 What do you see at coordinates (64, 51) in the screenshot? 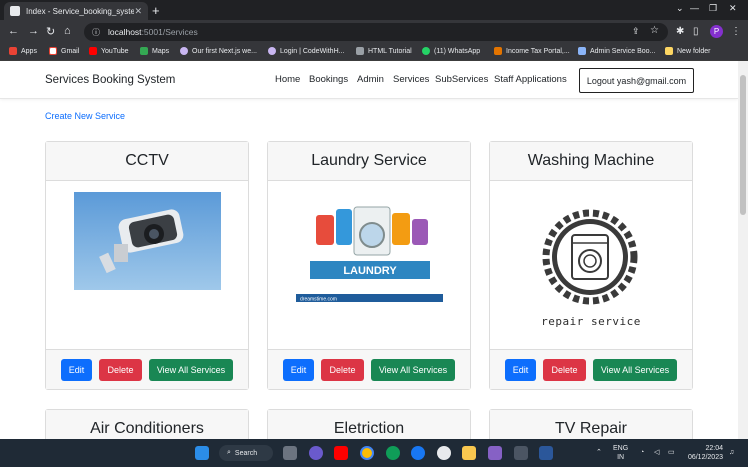
I see `bookmark-gmail: Gmail` at bounding box center [64, 51].